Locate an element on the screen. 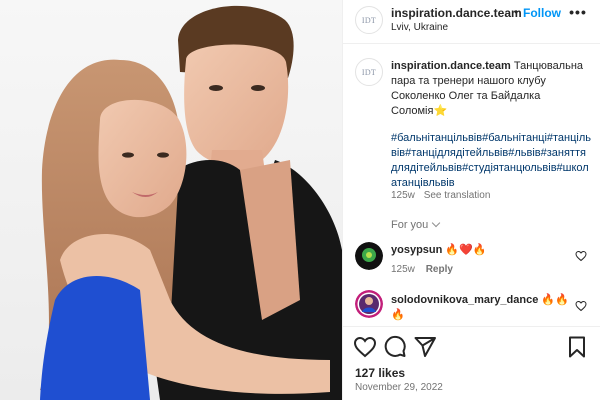  share-icon is located at coordinates (425, 347).